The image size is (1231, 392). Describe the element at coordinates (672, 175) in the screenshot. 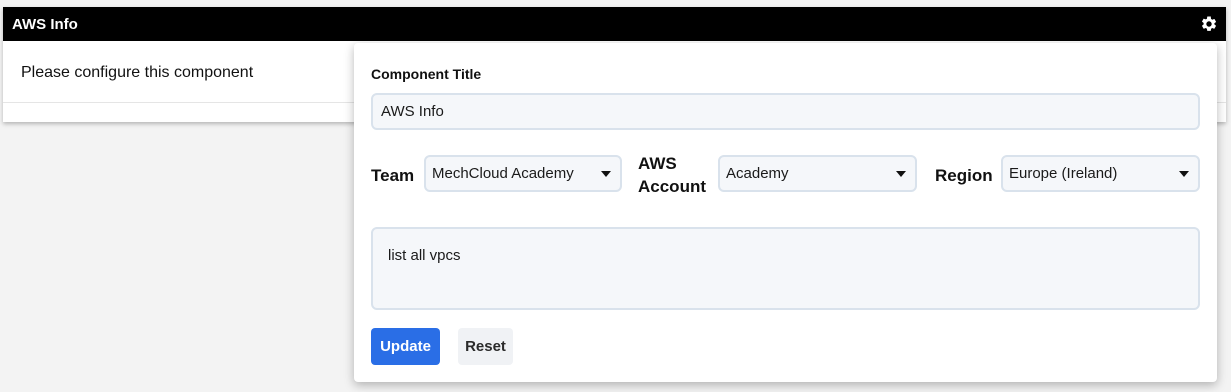

I see `aws-account-label: AWS Account` at that location.